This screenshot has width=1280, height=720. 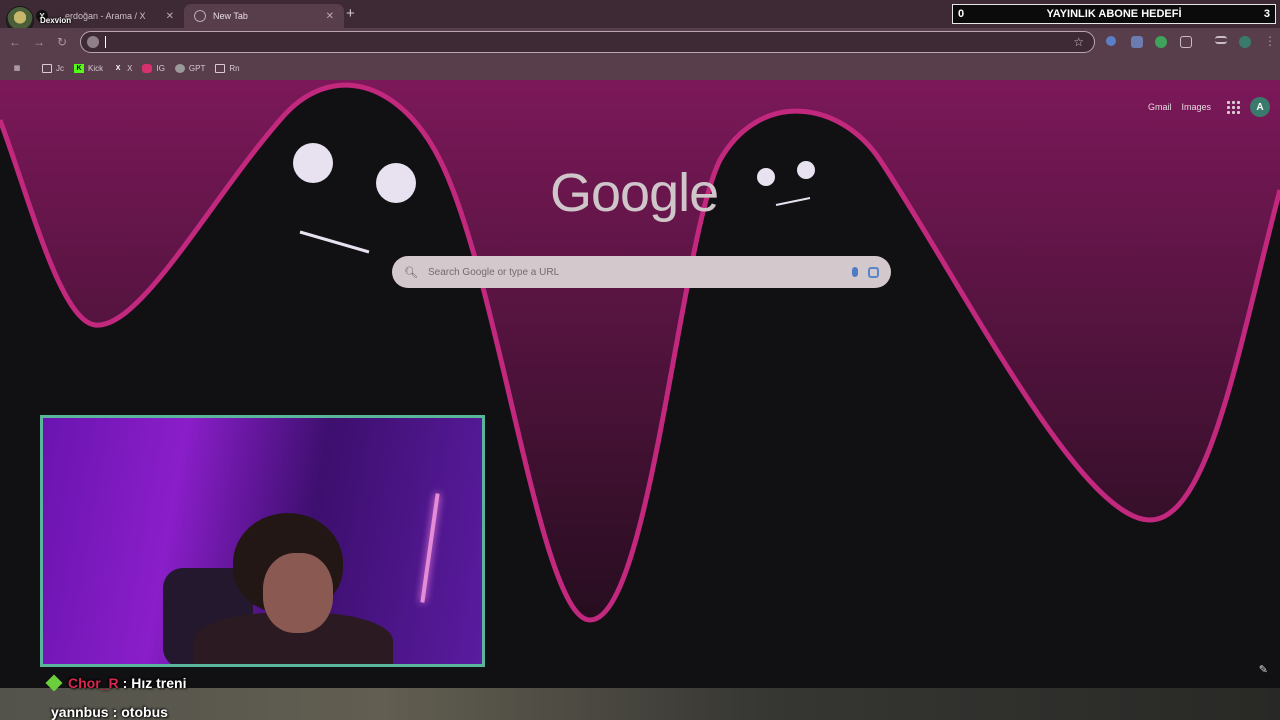 What do you see at coordinates (118, 68) in the screenshot?
I see `x-icon: X` at bounding box center [118, 68].